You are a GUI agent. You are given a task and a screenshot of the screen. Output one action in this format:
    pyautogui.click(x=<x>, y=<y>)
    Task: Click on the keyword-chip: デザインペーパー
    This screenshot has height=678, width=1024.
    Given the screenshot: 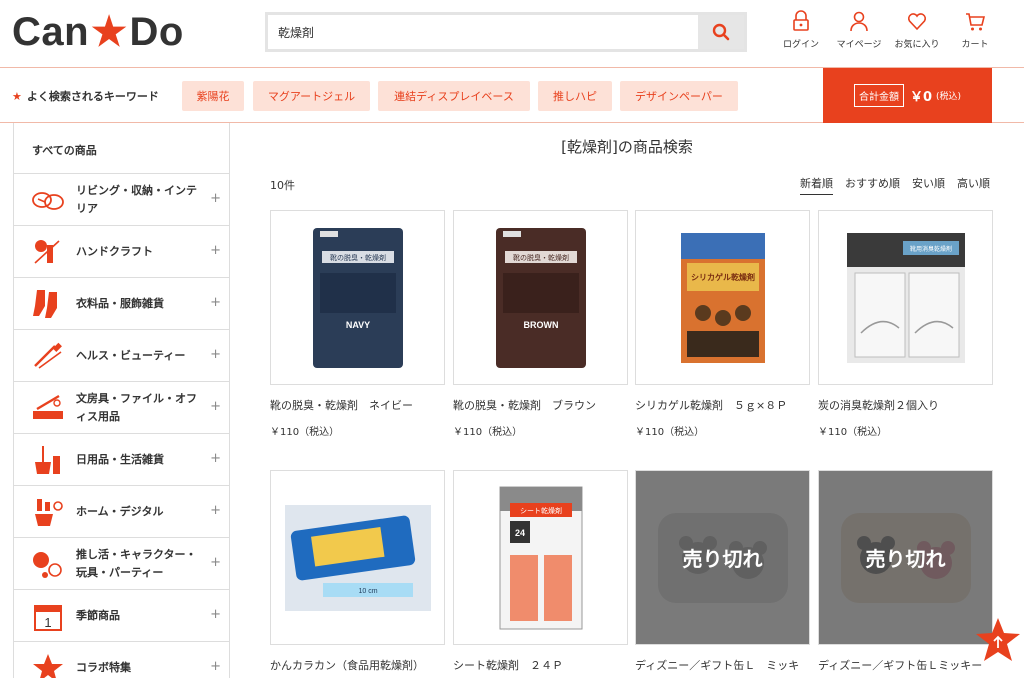 What is the action you would take?
    pyautogui.click(x=679, y=96)
    